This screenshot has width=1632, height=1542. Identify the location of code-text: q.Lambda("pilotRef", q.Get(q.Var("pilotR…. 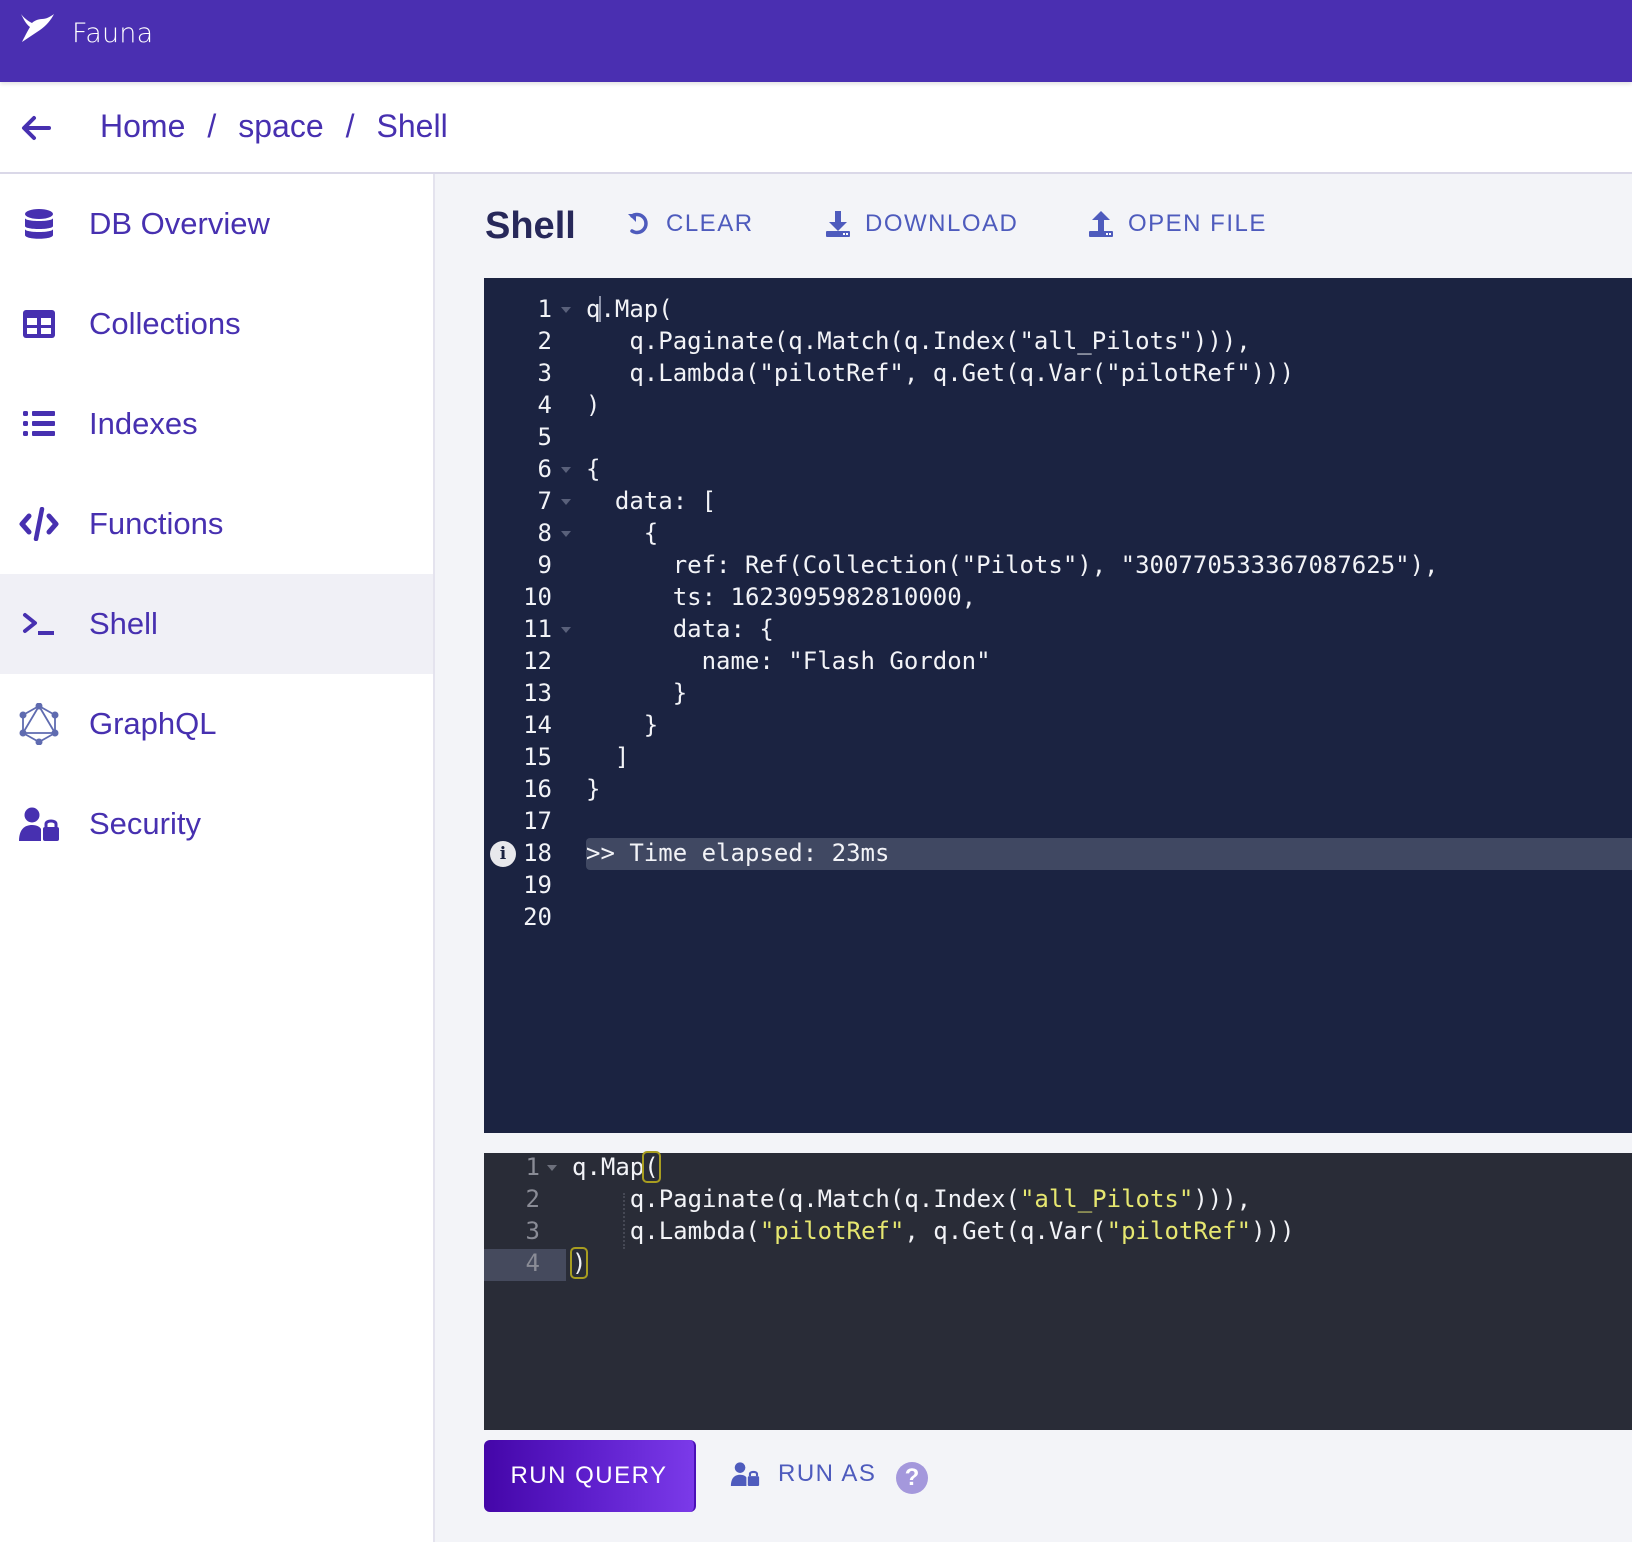
(933, 1231).